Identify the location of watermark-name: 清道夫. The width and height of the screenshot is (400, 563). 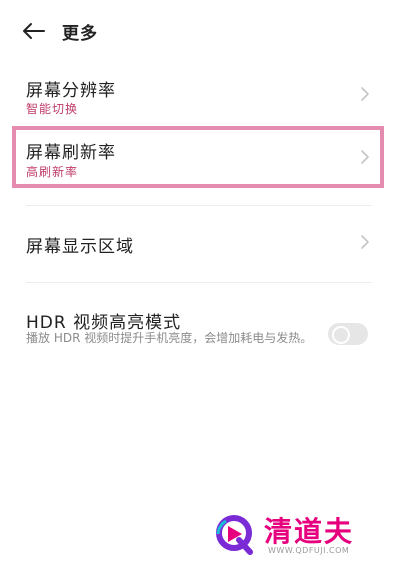
(309, 531).